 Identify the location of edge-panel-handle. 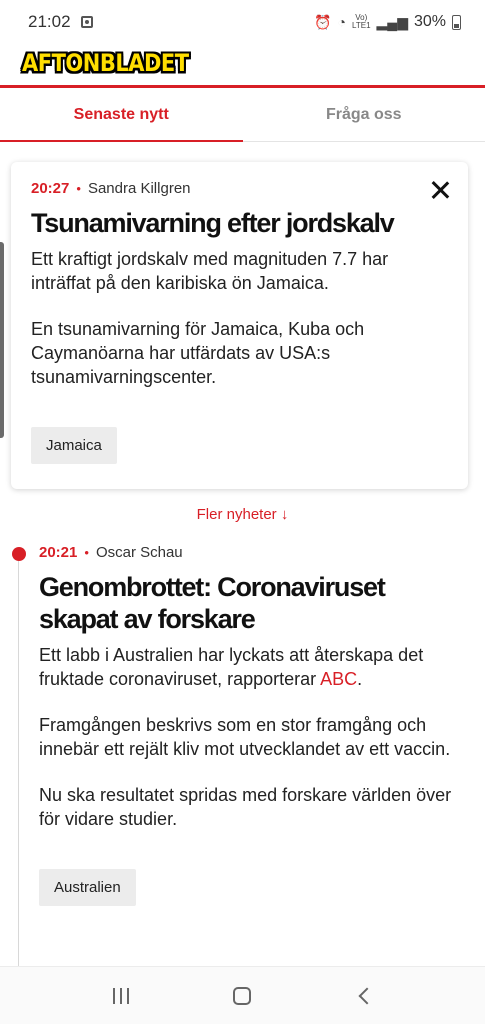
(2, 340).